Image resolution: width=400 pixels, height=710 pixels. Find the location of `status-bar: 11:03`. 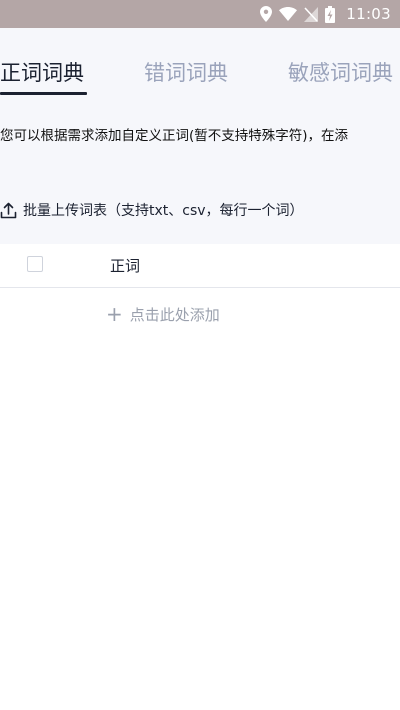

status-bar: 11:03 is located at coordinates (200, 14).